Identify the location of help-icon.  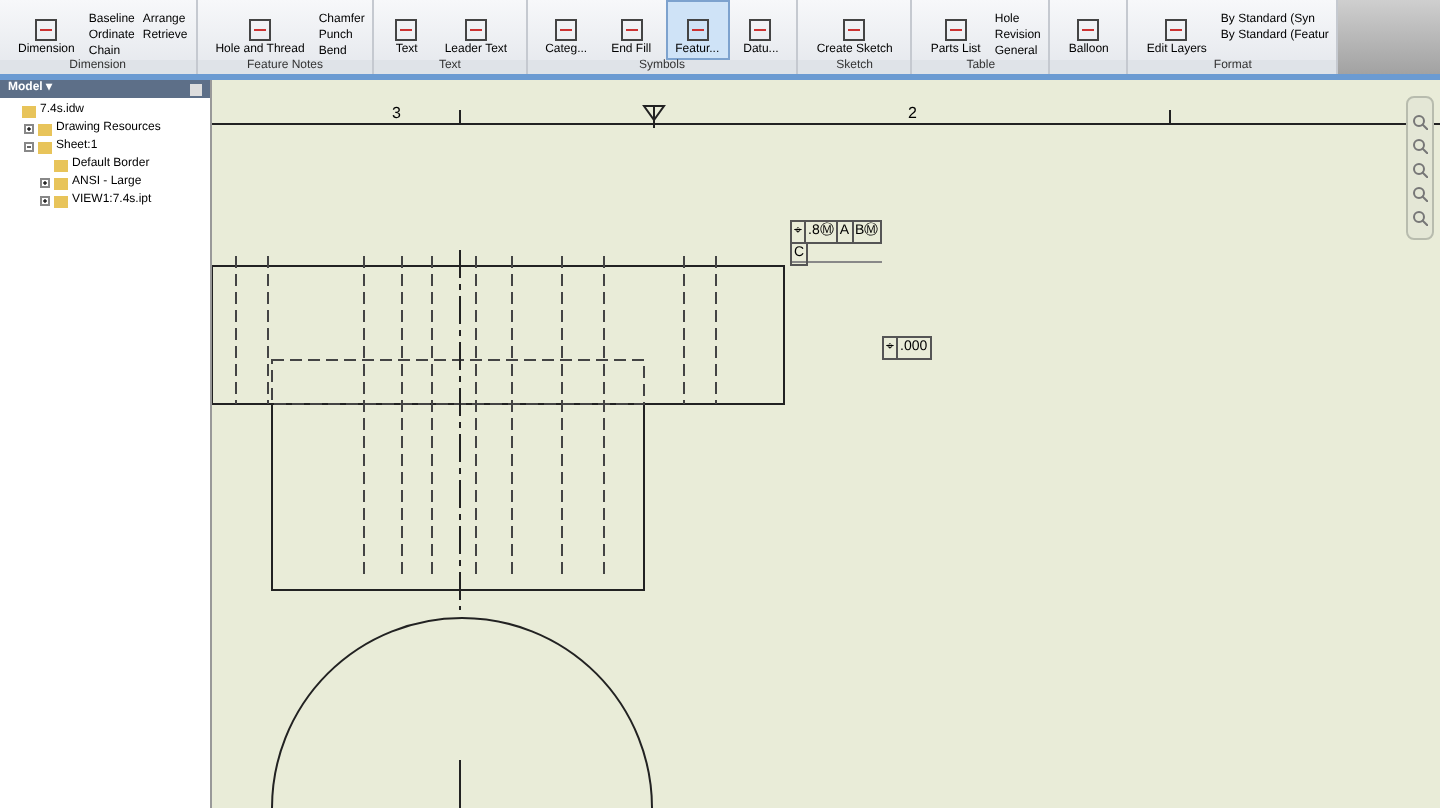
(196, 89).